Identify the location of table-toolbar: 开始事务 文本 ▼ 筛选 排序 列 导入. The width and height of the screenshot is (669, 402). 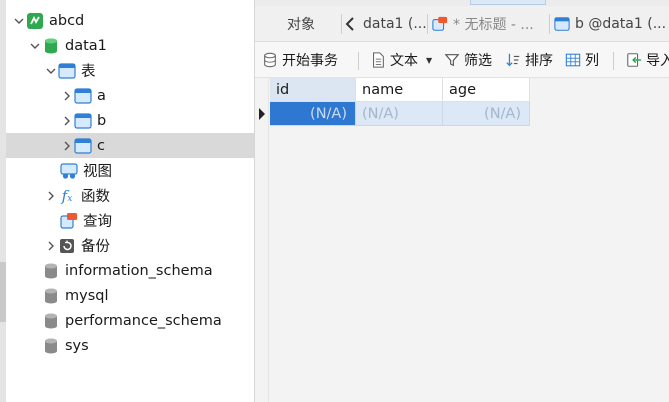
(462, 60).